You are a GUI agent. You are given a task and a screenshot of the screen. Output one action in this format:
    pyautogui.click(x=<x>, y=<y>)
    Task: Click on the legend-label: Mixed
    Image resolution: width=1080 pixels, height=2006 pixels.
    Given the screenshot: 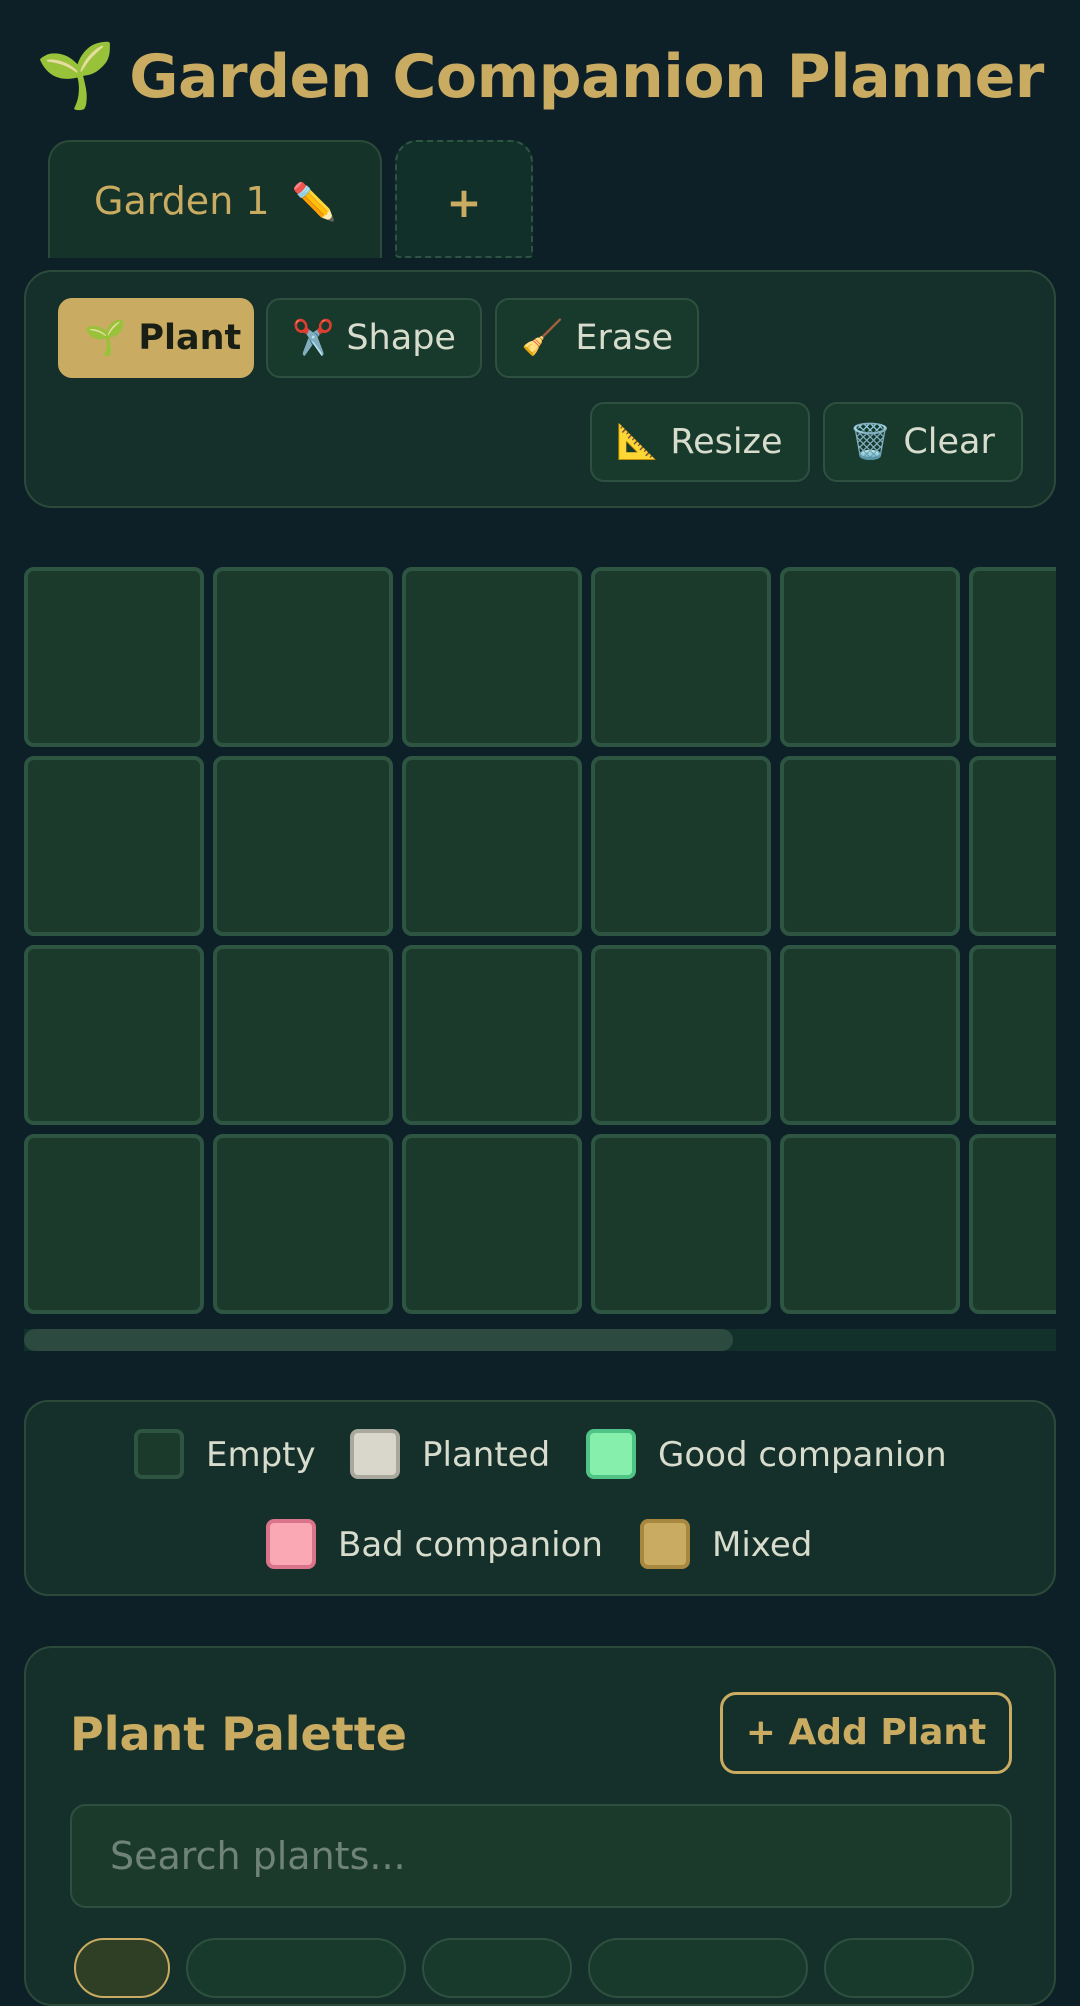 What is the action you would take?
    pyautogui.click(x=762, y=1545)
    